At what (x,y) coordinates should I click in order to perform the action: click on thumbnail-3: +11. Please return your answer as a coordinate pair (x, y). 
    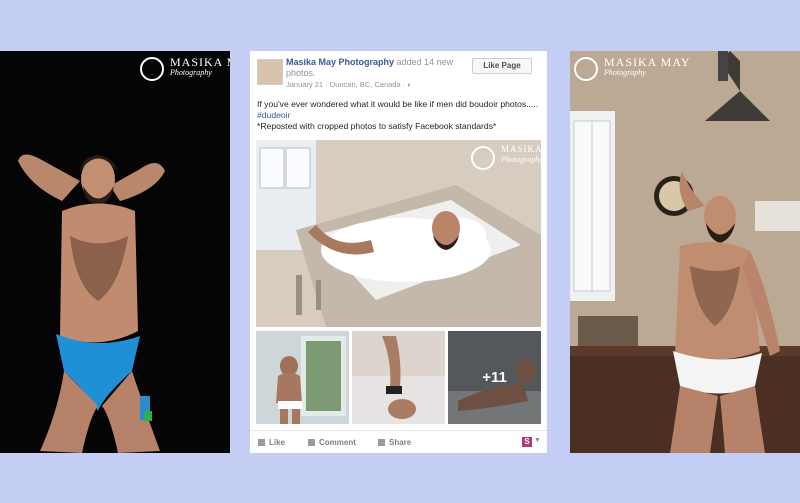
    Looking at the image, I should click on (494, 377).